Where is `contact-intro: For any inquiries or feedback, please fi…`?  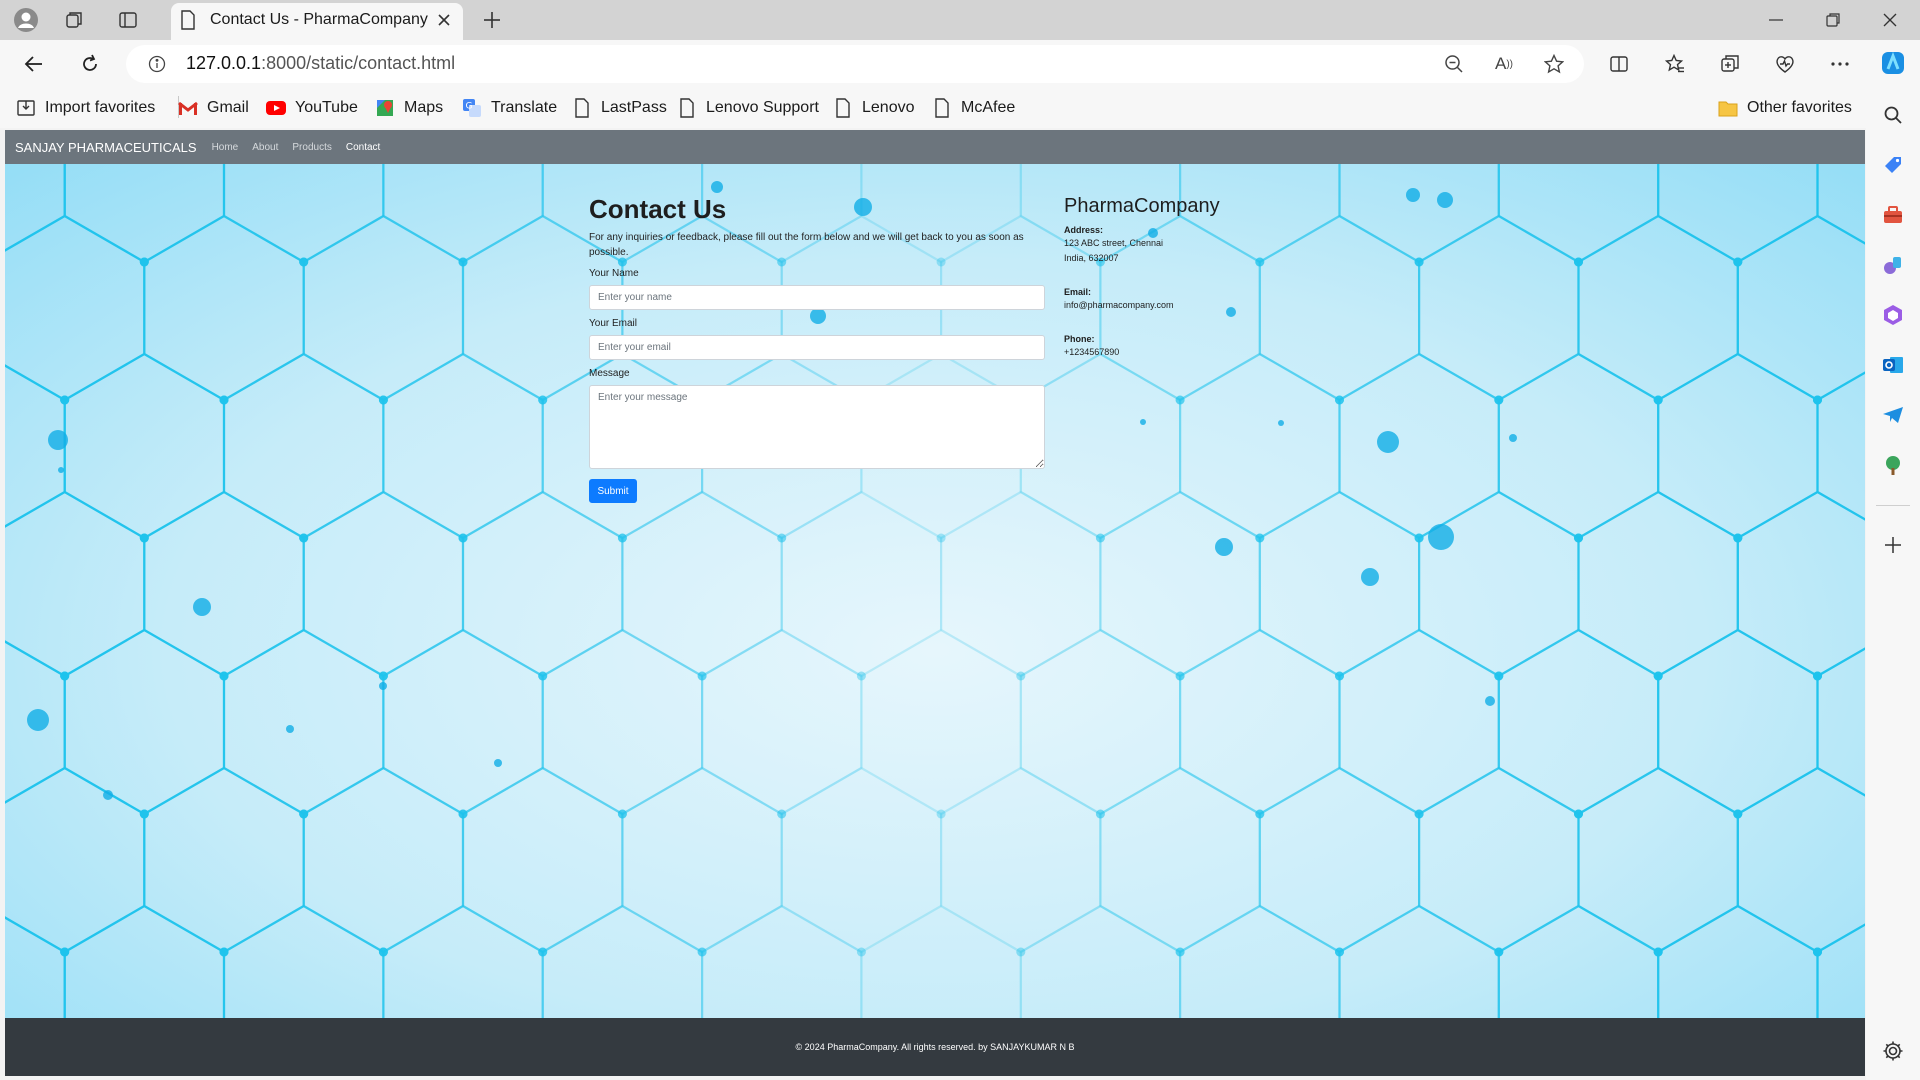 contact-intro: For any inquiries or feedback, please fi… is located at coordinates (806, 245).